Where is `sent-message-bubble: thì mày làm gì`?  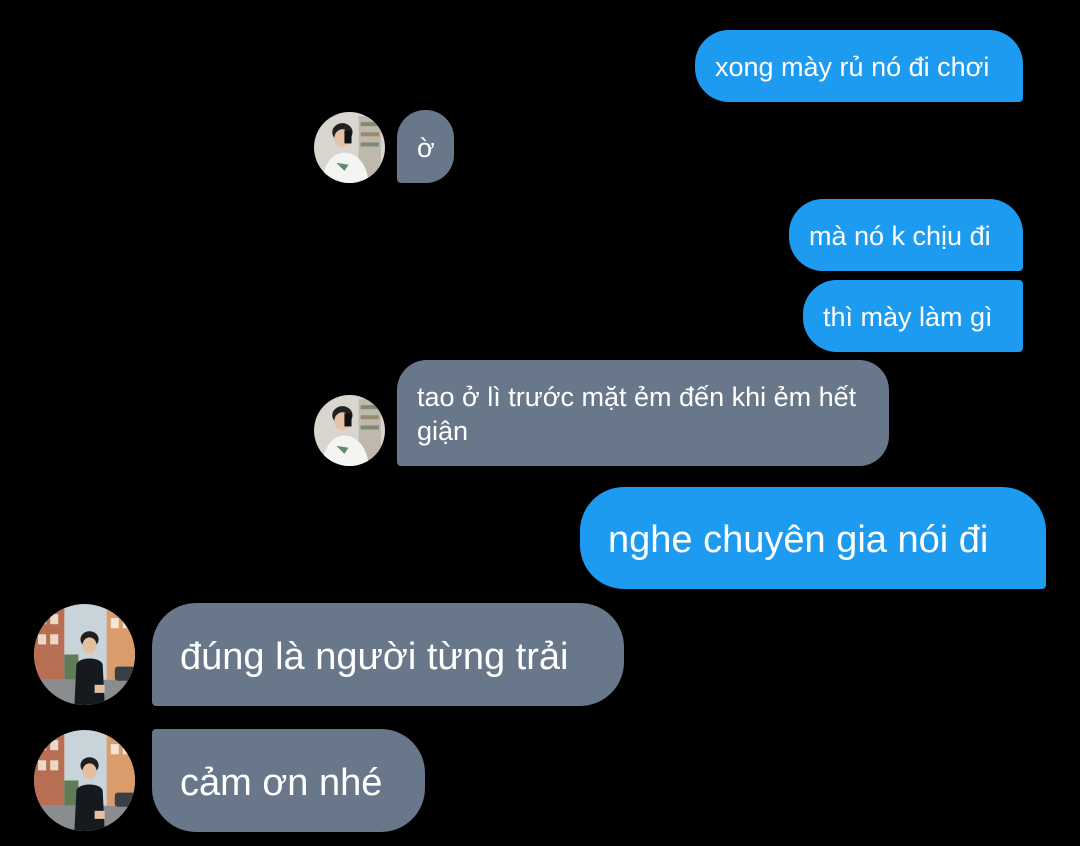
sent-message-bubble: thì mày làm gì is located at coordinates (913, 316).